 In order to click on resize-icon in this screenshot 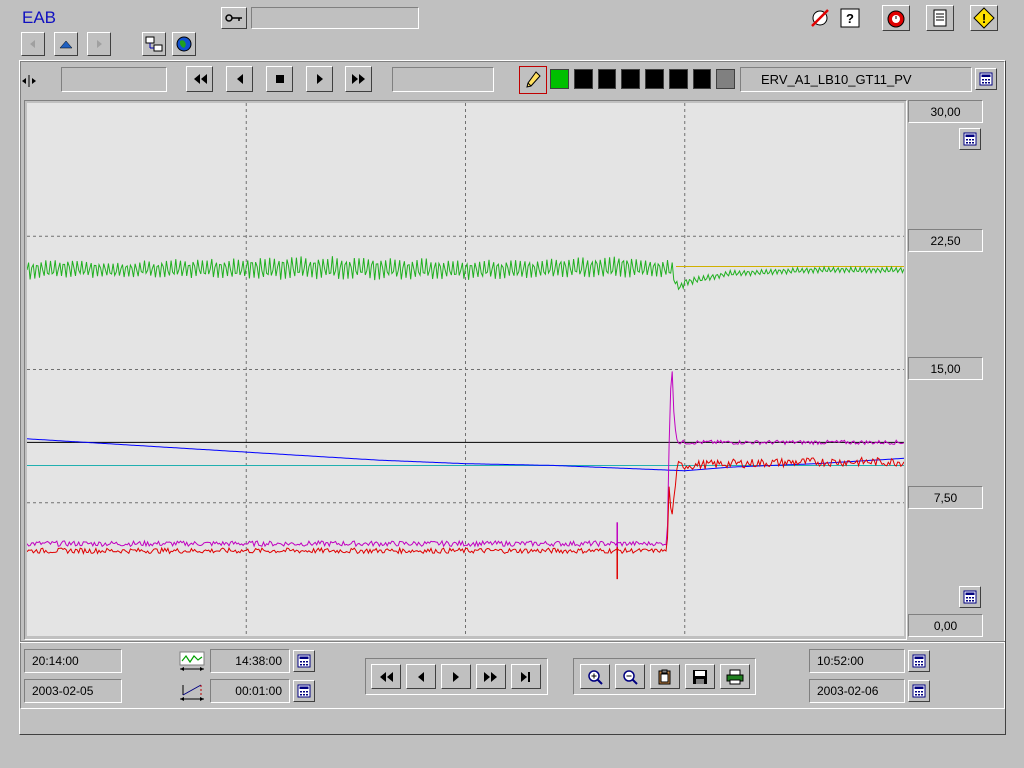, I will do `click(29, 81)`.